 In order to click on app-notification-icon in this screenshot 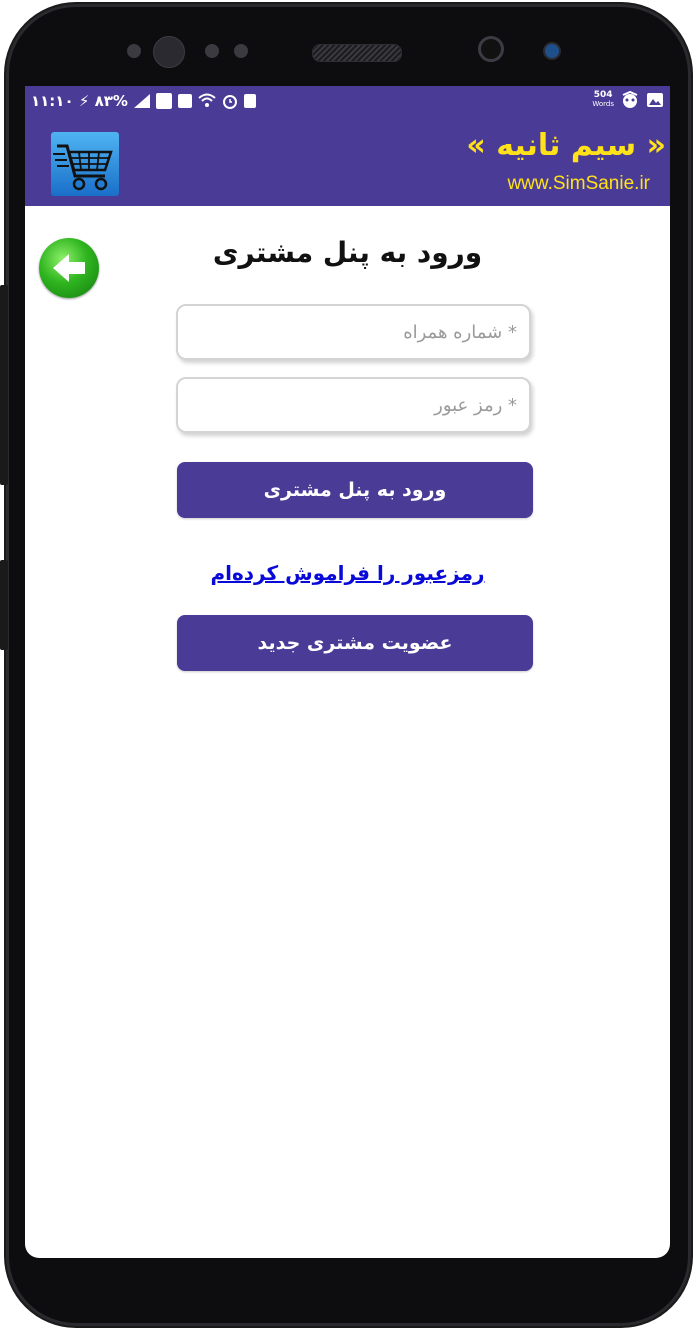, I will do `click(630, 99)`.